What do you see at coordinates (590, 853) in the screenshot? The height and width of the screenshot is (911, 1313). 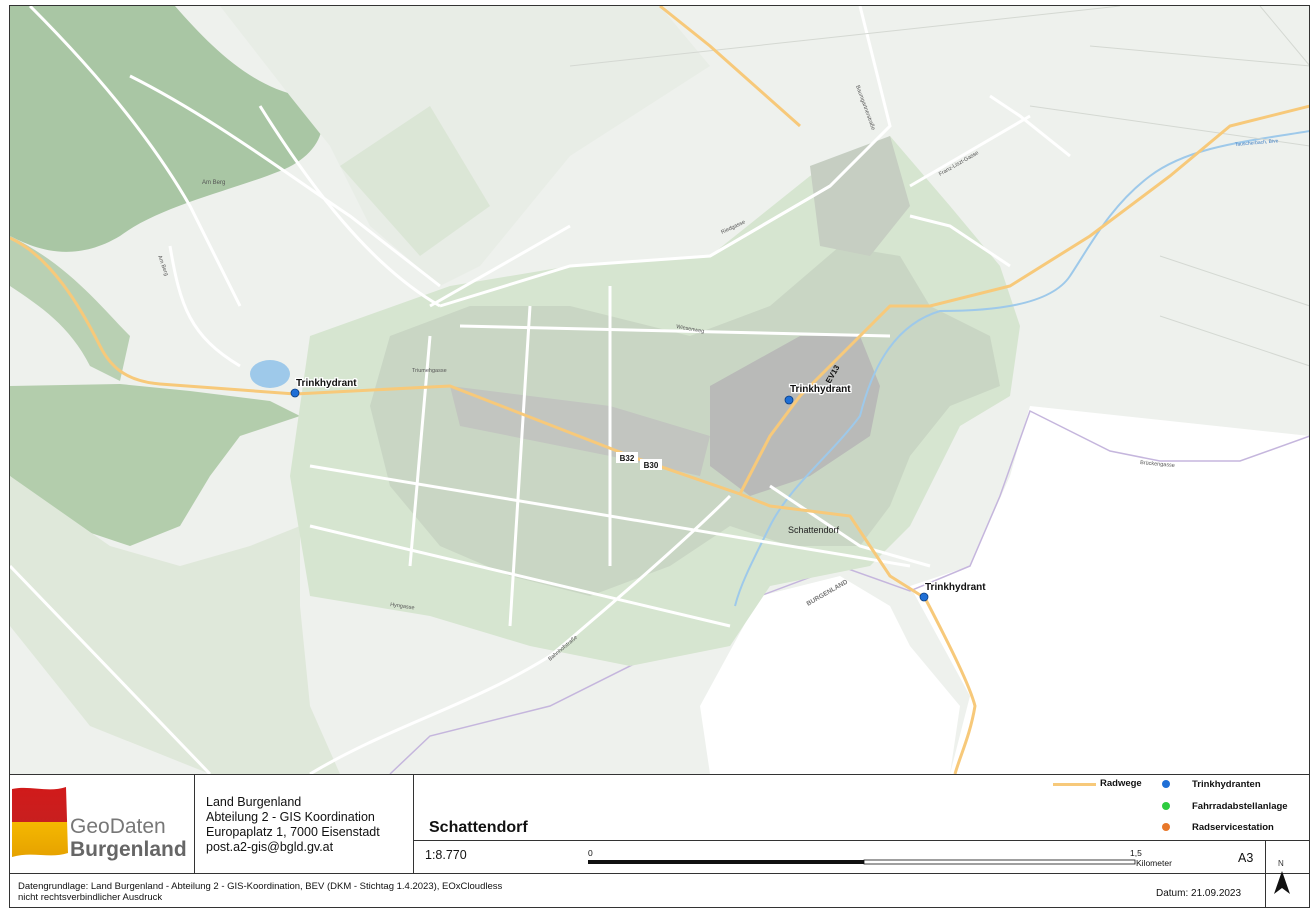 I see `scalebar-start: 0` at bounding box center [590, 853].